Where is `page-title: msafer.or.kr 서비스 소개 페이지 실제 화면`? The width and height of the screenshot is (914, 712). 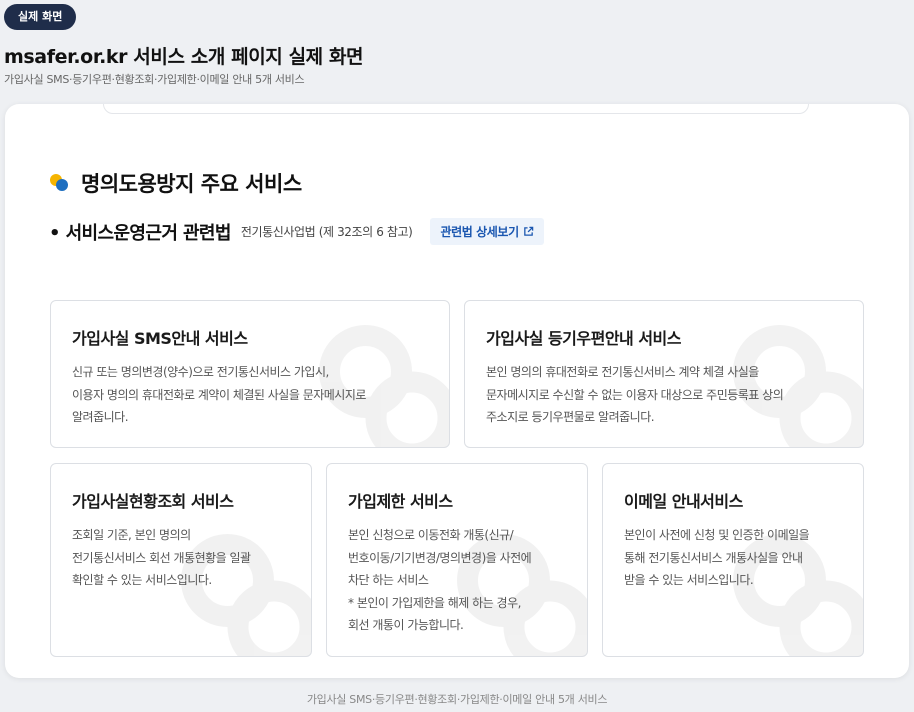
page-title: msafer.or.kr 서비스 소개 페이지 실제 화면 is located at coordinates (184, 57).